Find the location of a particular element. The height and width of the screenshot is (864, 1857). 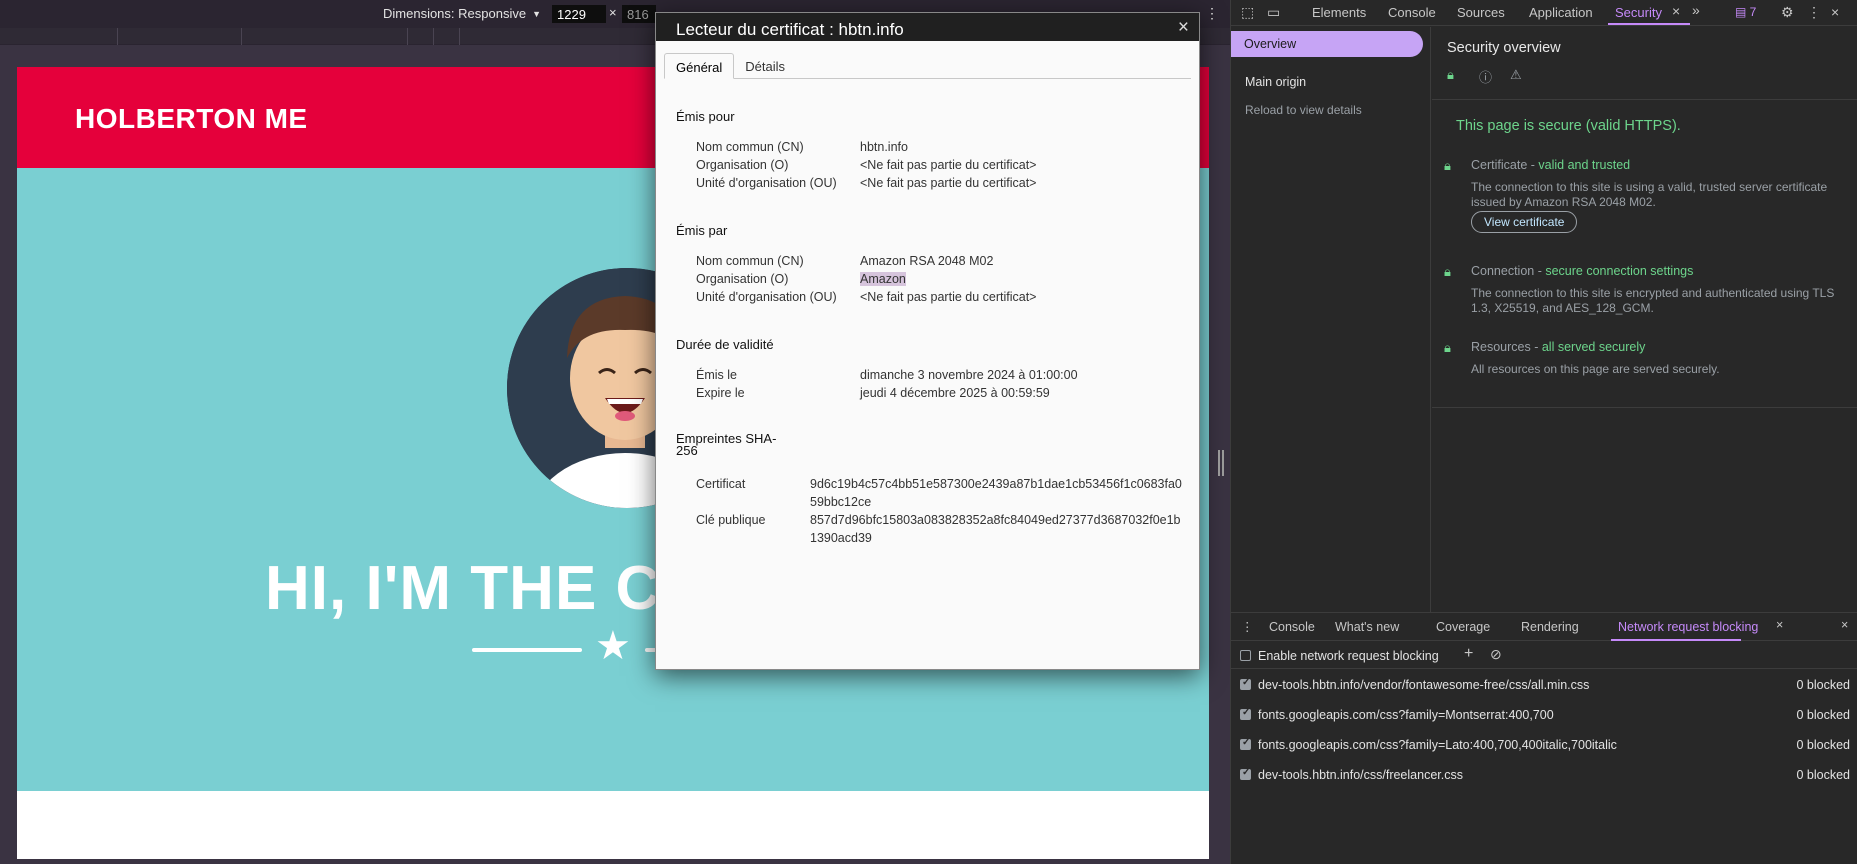

tab-details: Détails is located at coordinates (765, 65).